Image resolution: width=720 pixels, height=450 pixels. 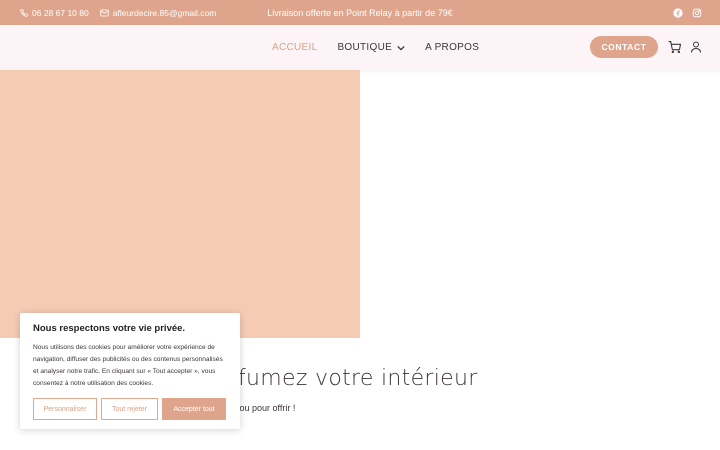 I want to click on site-header: ACCUEIL BOUTIQUE A PROPOS CONTACT, so click(x=360, y=47).